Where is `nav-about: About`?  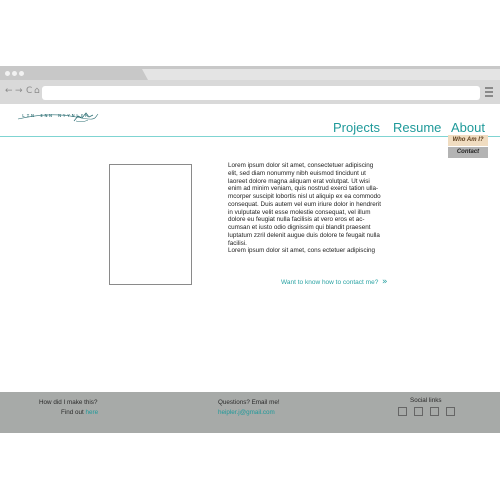 nav-about: About is located at coordinates (468, 127).